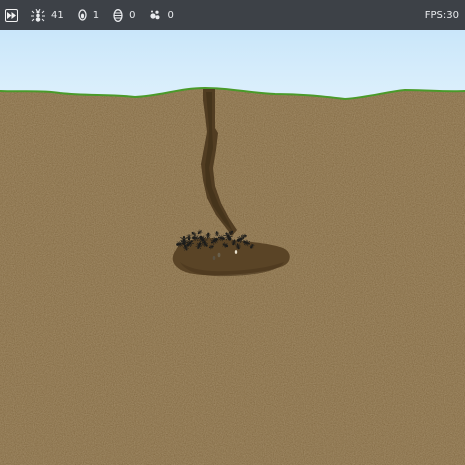  I want to click on fps-label: FPS:, so click(435, 15).